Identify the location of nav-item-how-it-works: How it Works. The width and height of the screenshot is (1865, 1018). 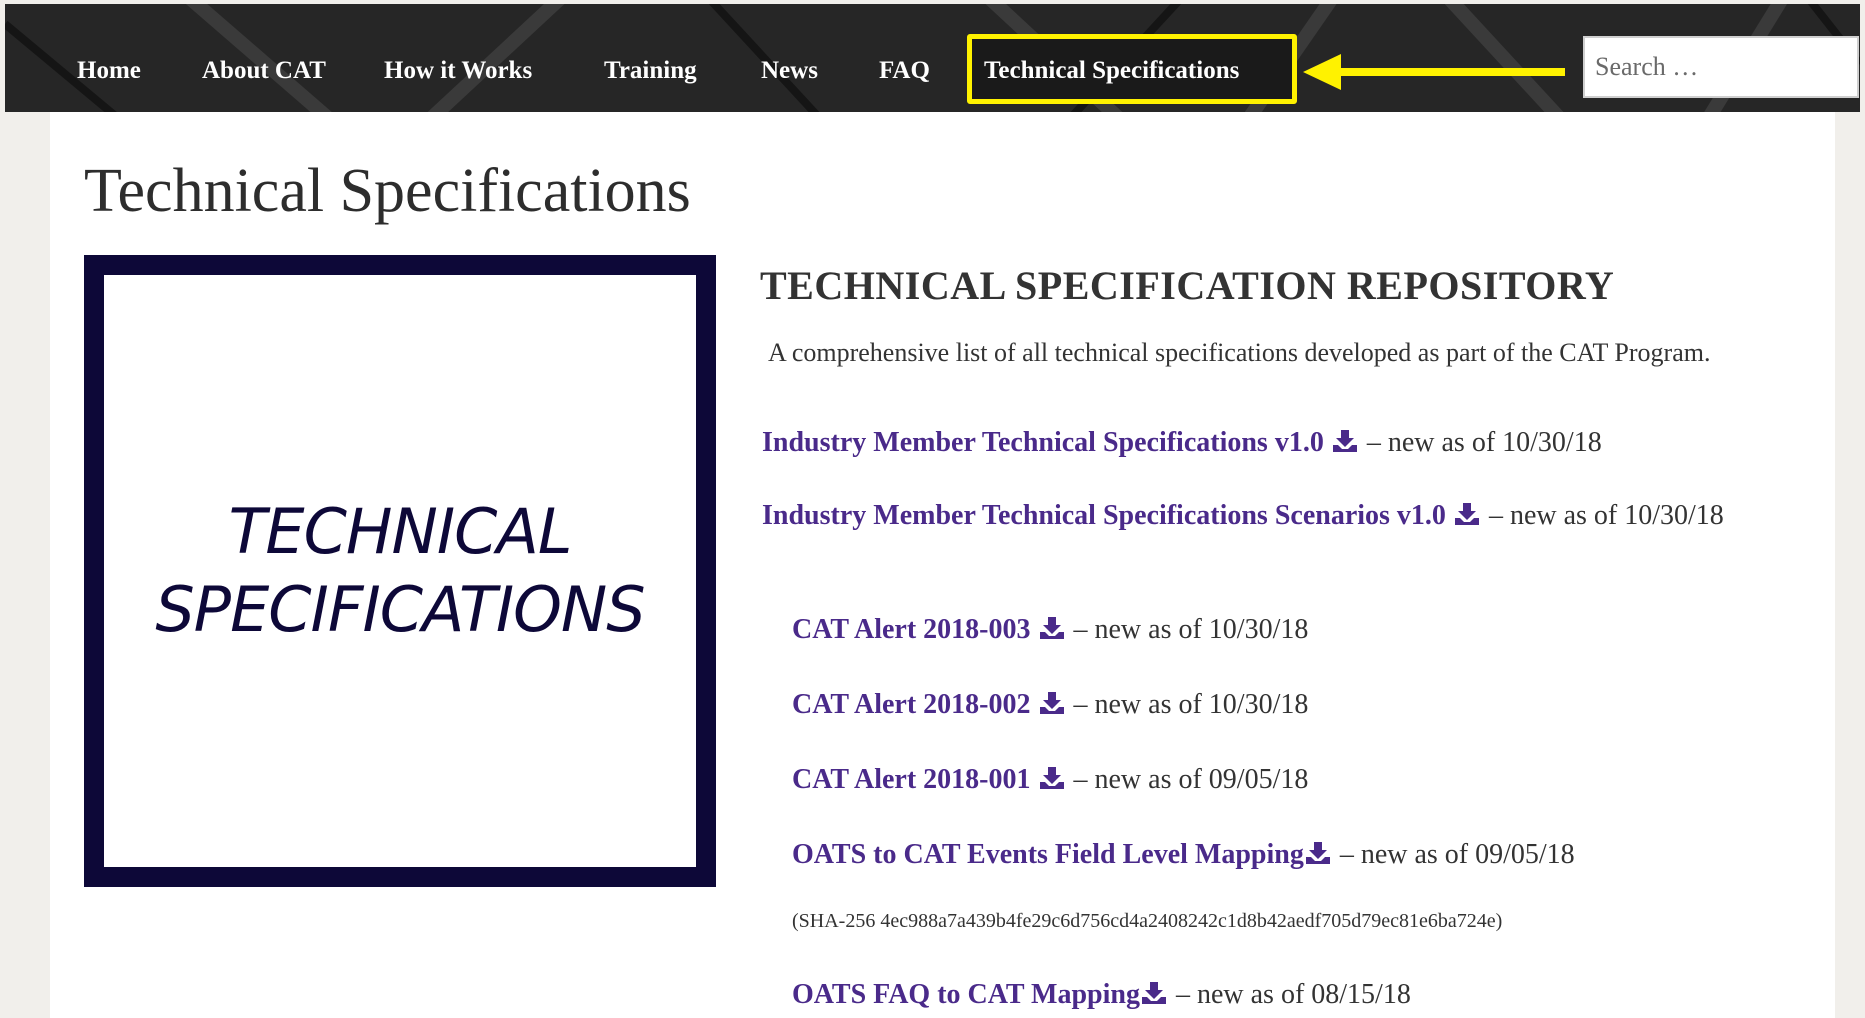
(458, 58).